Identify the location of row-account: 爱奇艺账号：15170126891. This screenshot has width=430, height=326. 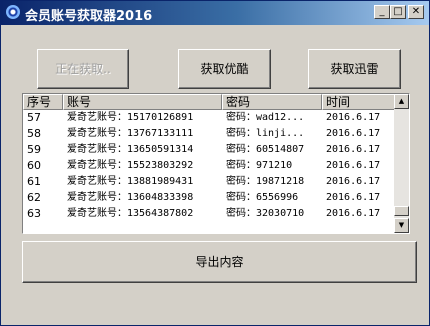
(130, 117).